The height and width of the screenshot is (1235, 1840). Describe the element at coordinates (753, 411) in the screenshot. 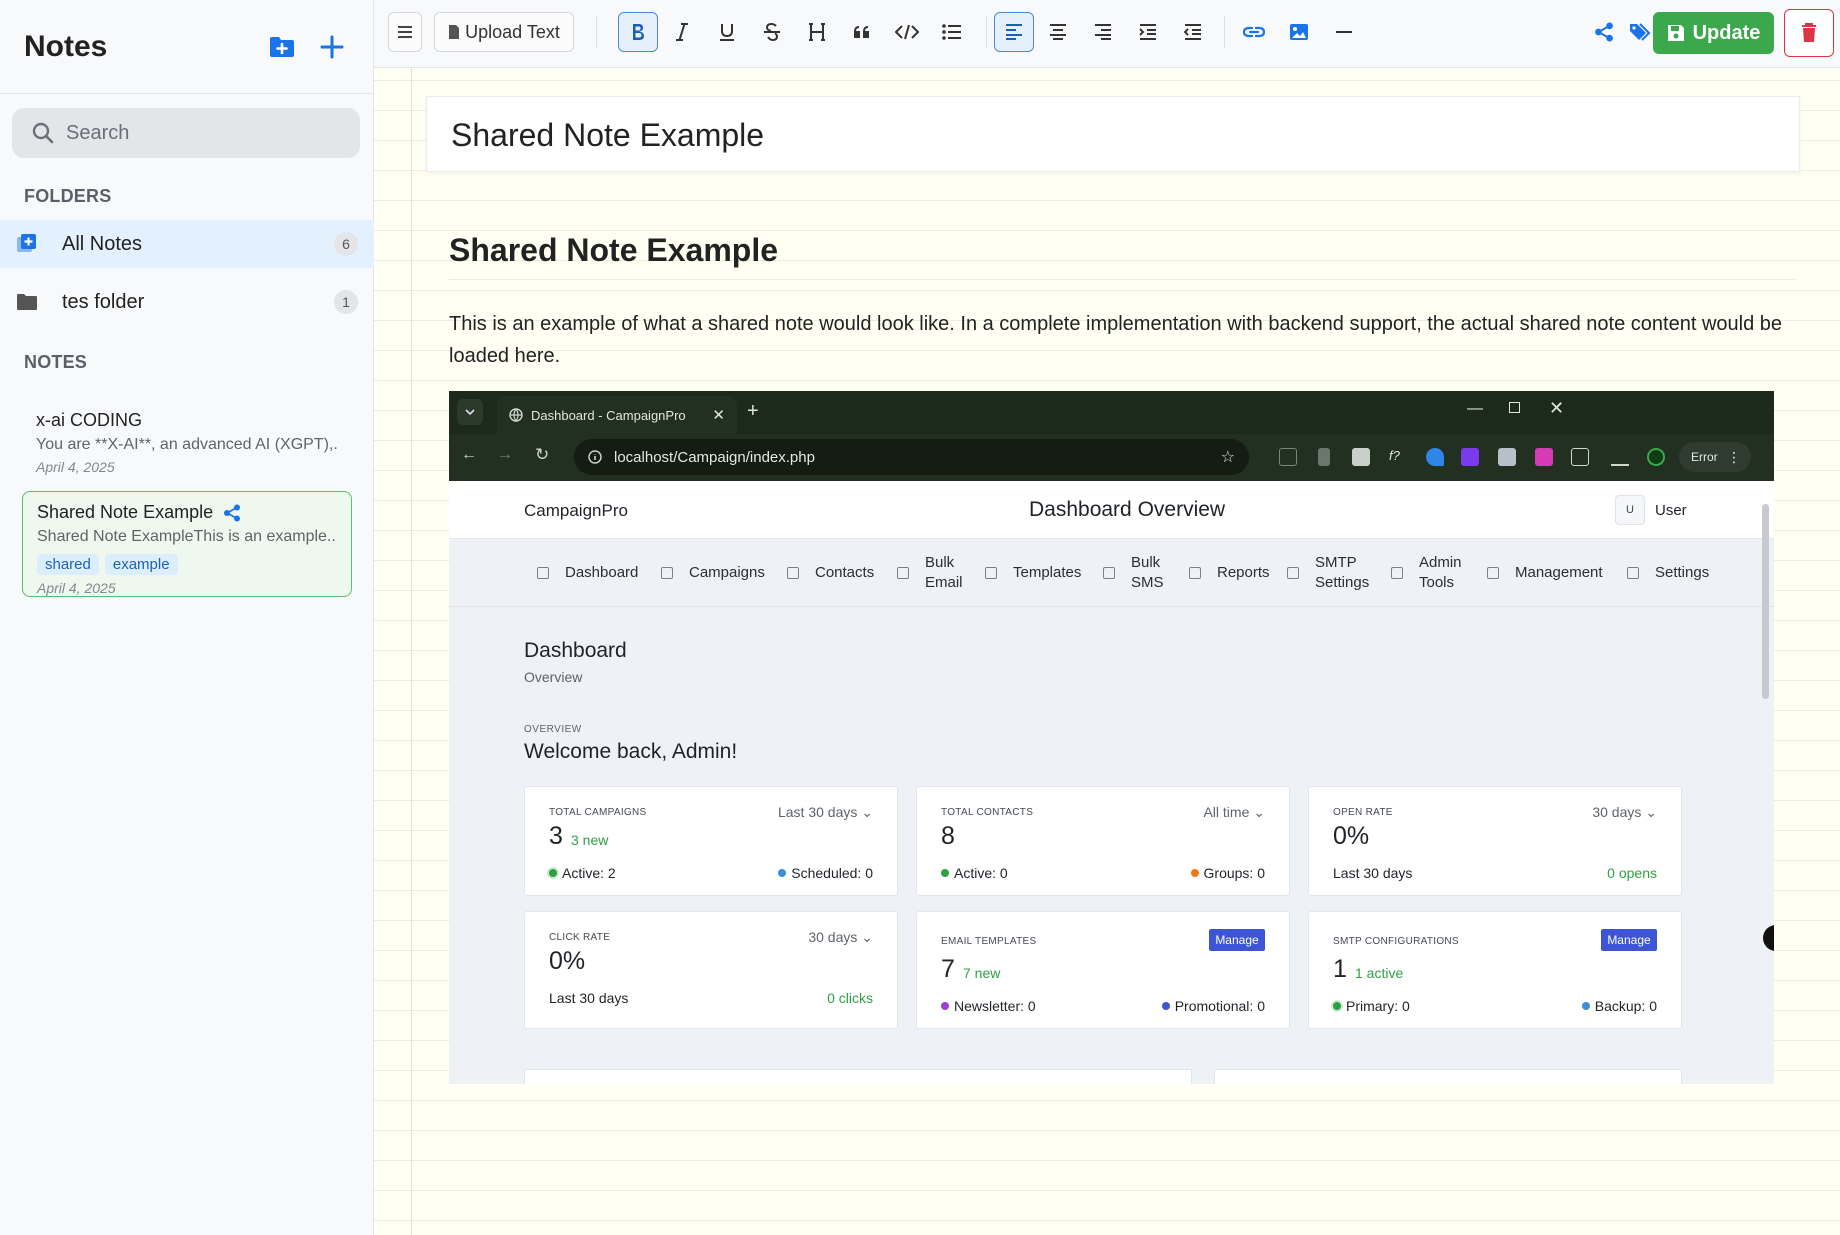

I see `new-tab-icon: +` at that location.